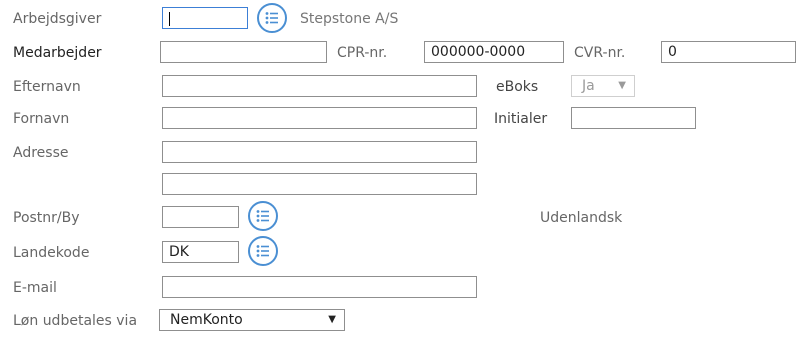  What do you see at coordinates (200, 217) in the screenshot?
I see `postal-input` at bounding box center [200, 217].